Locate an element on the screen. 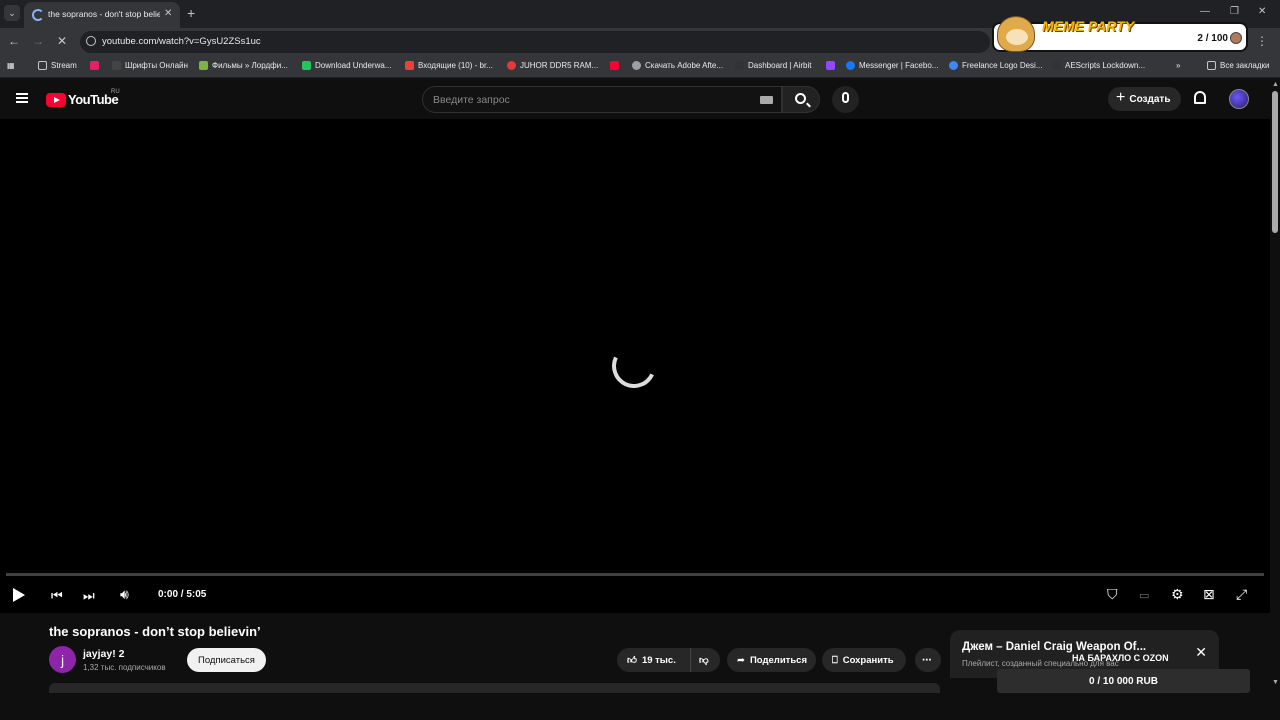 Image resolution: width=1280 pixels, height=720 pixels. play-icon is located at coordinates (19, 595).